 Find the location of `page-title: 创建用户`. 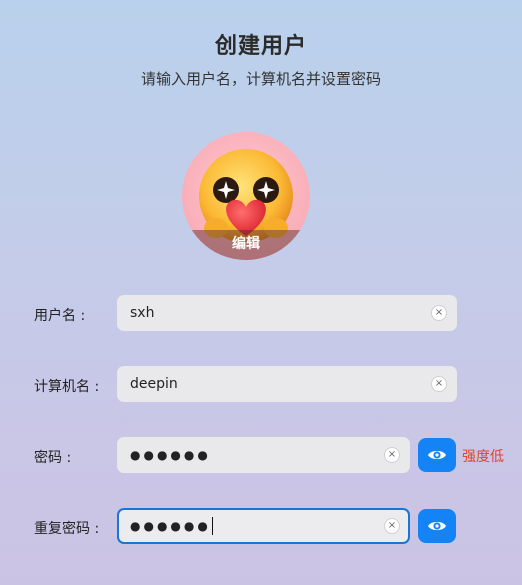

page-title: 创建用户 is located at coordinates (260, 46).